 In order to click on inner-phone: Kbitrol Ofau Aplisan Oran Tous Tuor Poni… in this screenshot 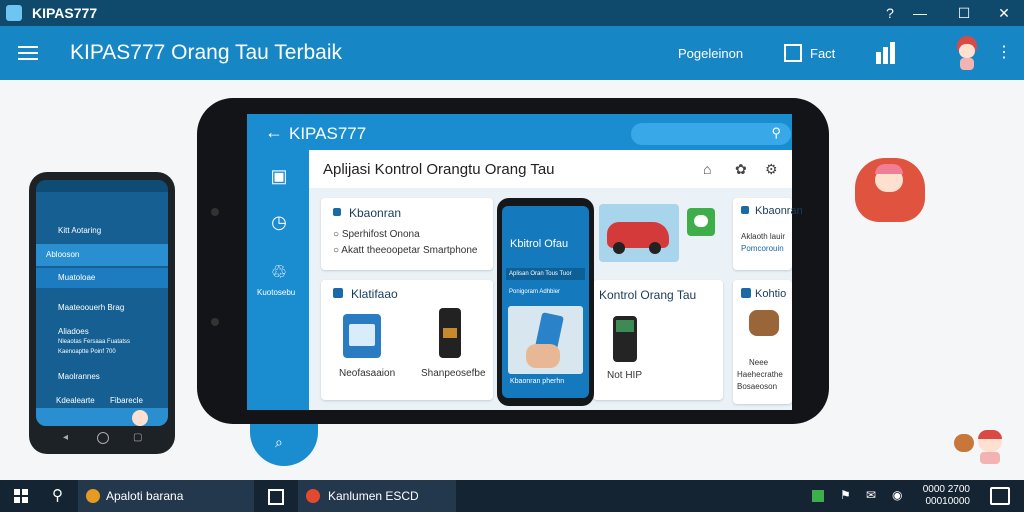, I will do `click(545, 302)`.